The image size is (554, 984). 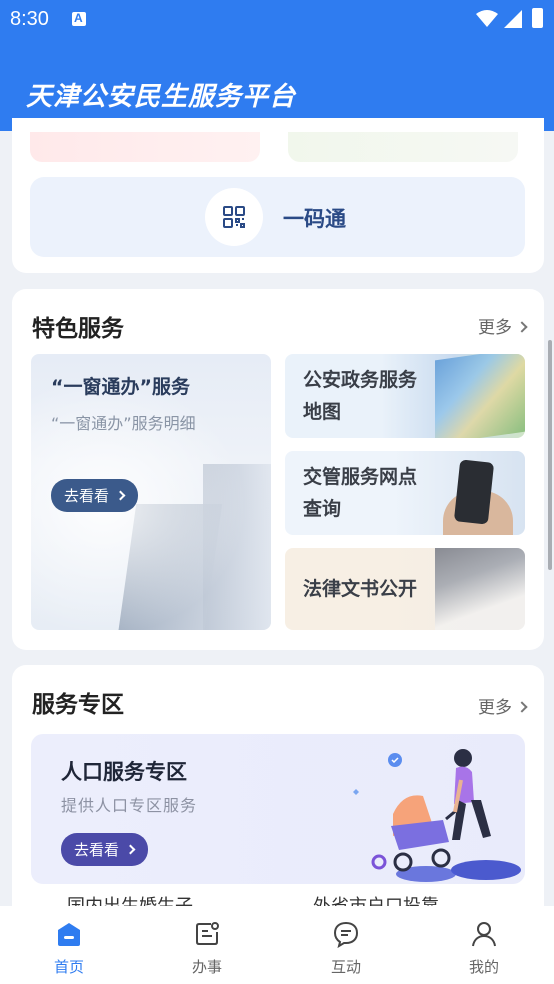 I want to click on section-title: 特色服务, so click(x=78, y=326).